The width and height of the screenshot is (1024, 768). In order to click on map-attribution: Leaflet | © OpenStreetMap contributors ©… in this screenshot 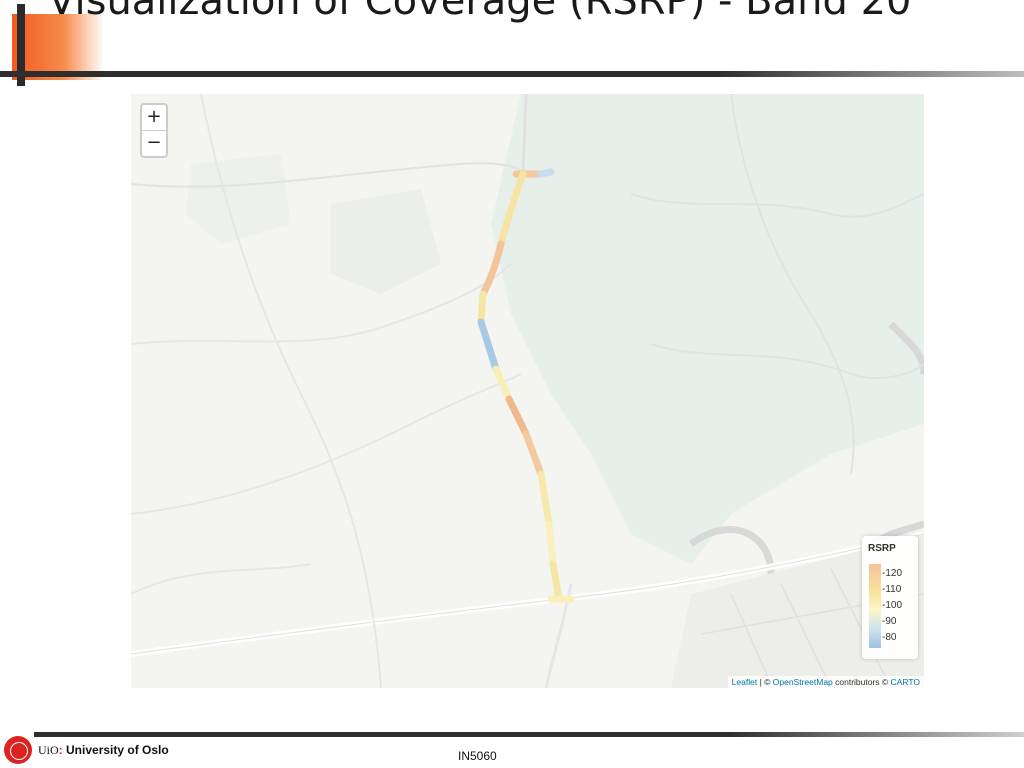, I will do `click(825, 682)`.